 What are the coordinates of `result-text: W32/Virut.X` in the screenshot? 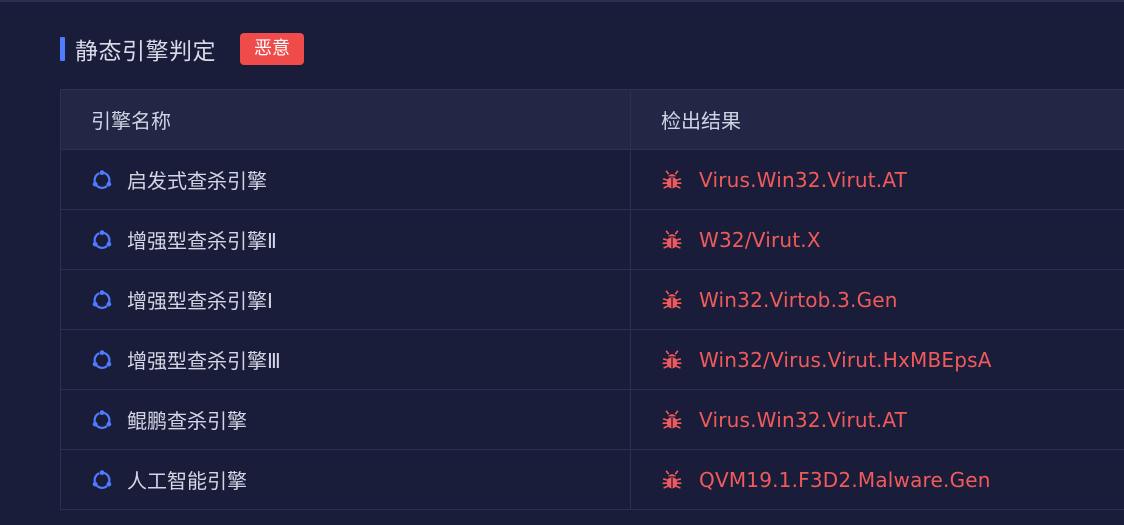 It's located at (760, 239).